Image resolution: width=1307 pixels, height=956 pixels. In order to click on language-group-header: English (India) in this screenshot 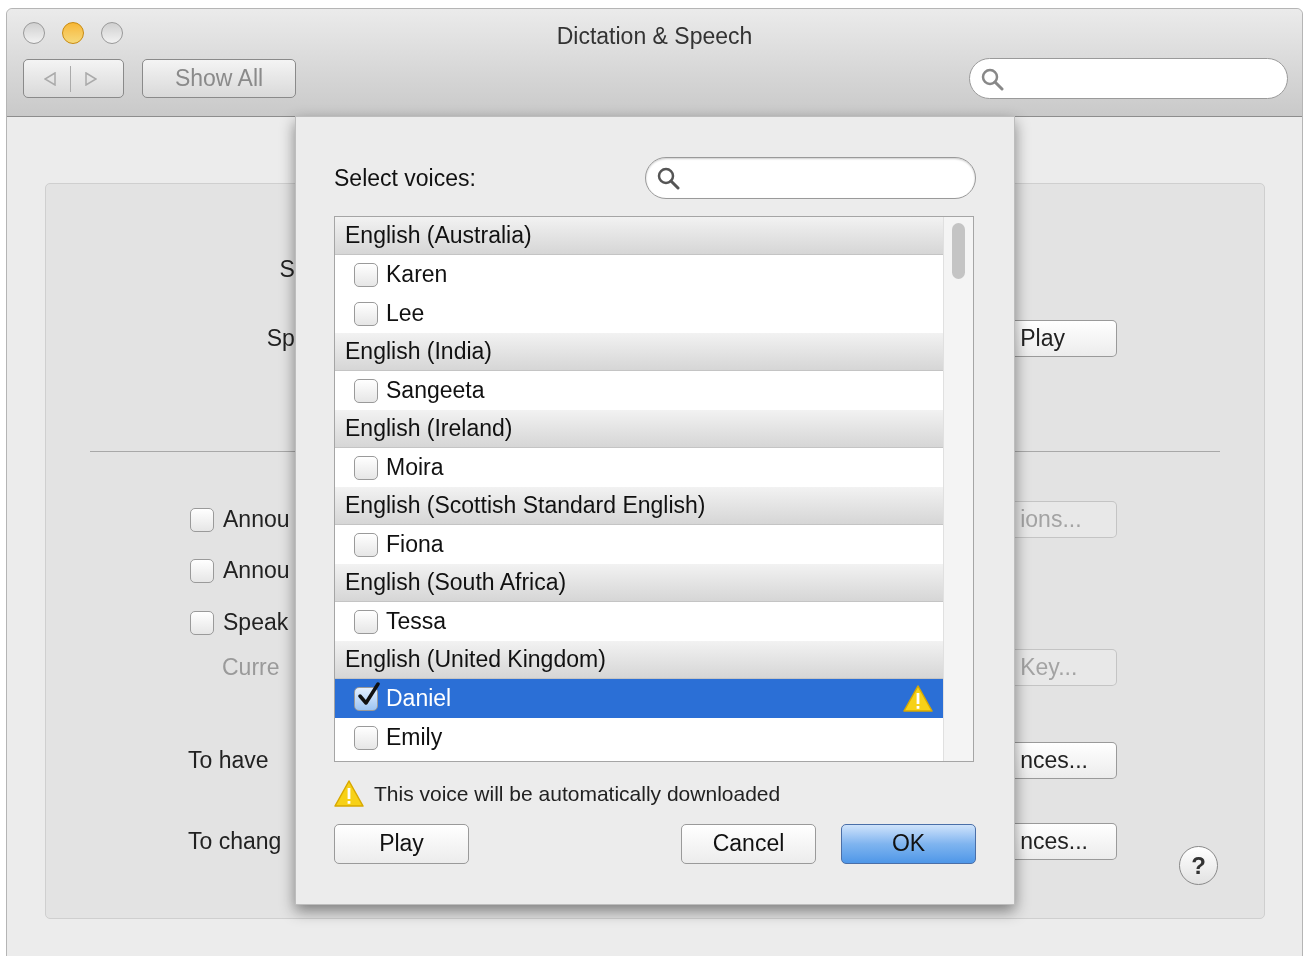, I will do `click(639, 352)`.